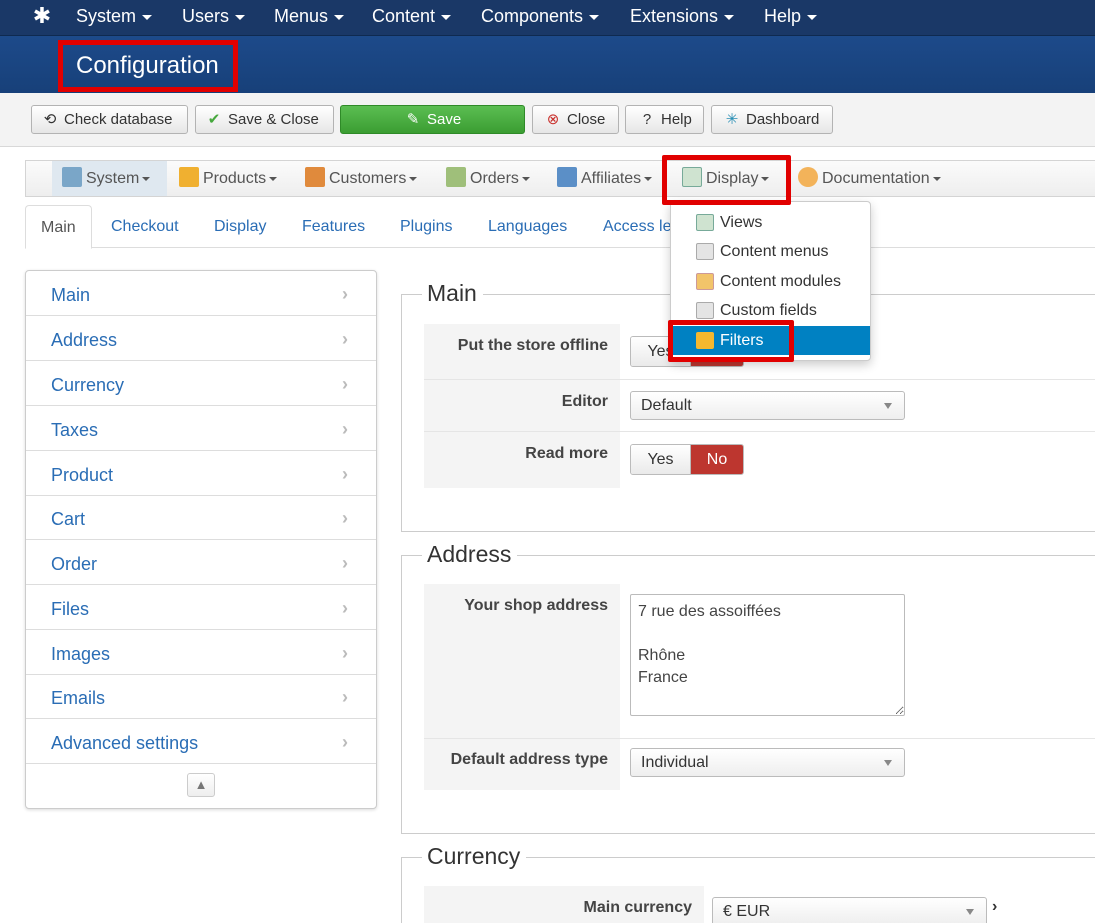 Image resolution: width=1095 pixels, height=923 pixels. Describe the element at coordinates (432, 119) in the screenshot. I see `save-button: ✎ Save` at that location.